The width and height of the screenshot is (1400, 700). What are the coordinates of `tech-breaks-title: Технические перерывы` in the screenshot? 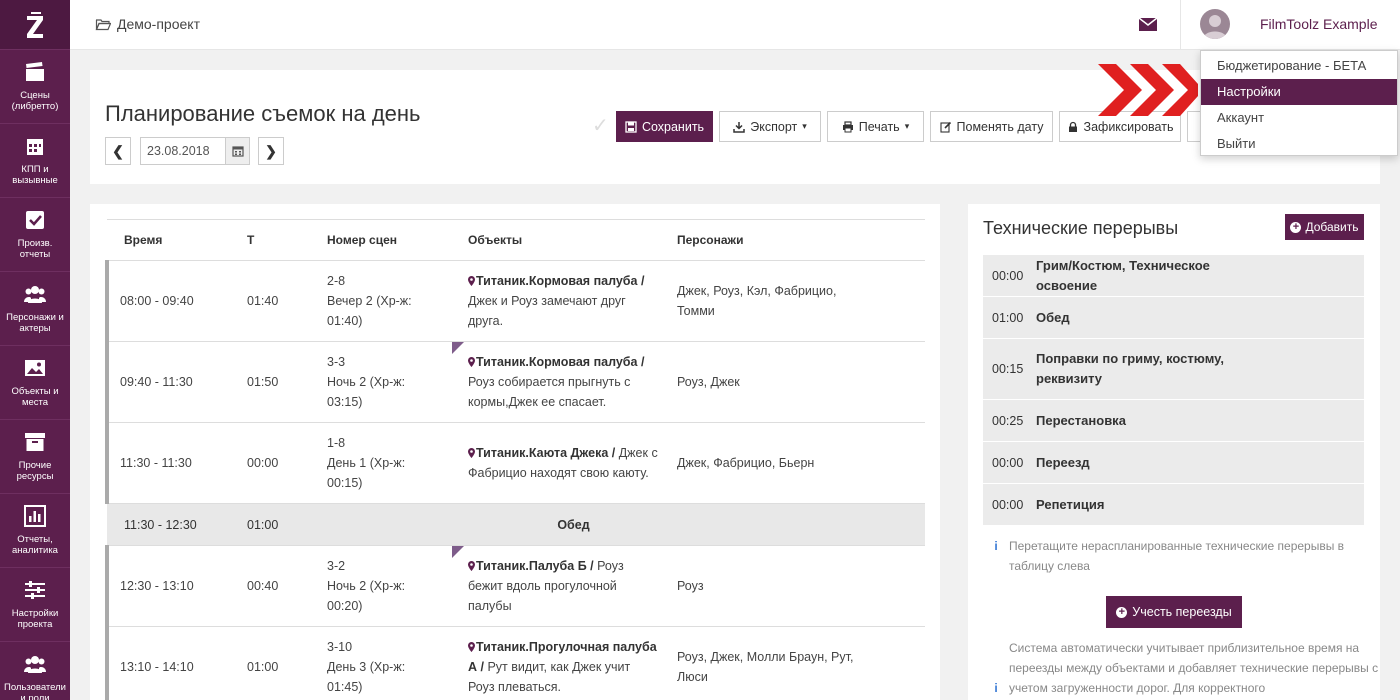 It's located at (1081, 228).